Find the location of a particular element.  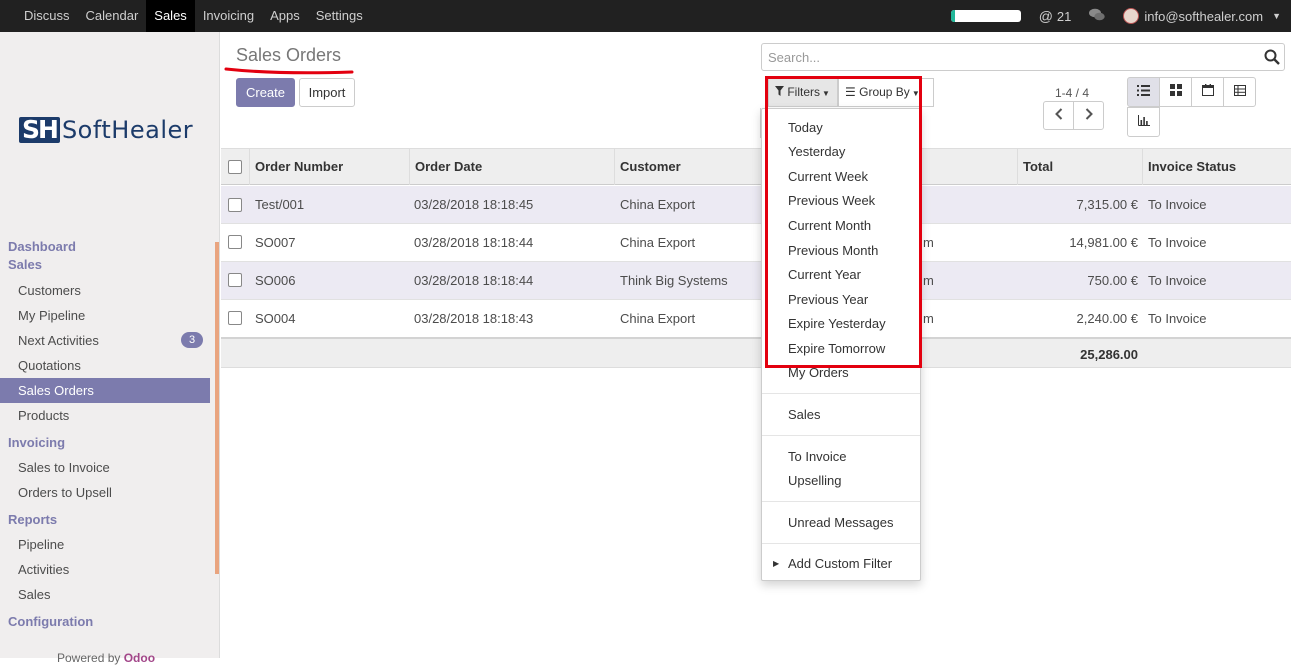

red-underline-annotation is located at coordinates (289, 71).